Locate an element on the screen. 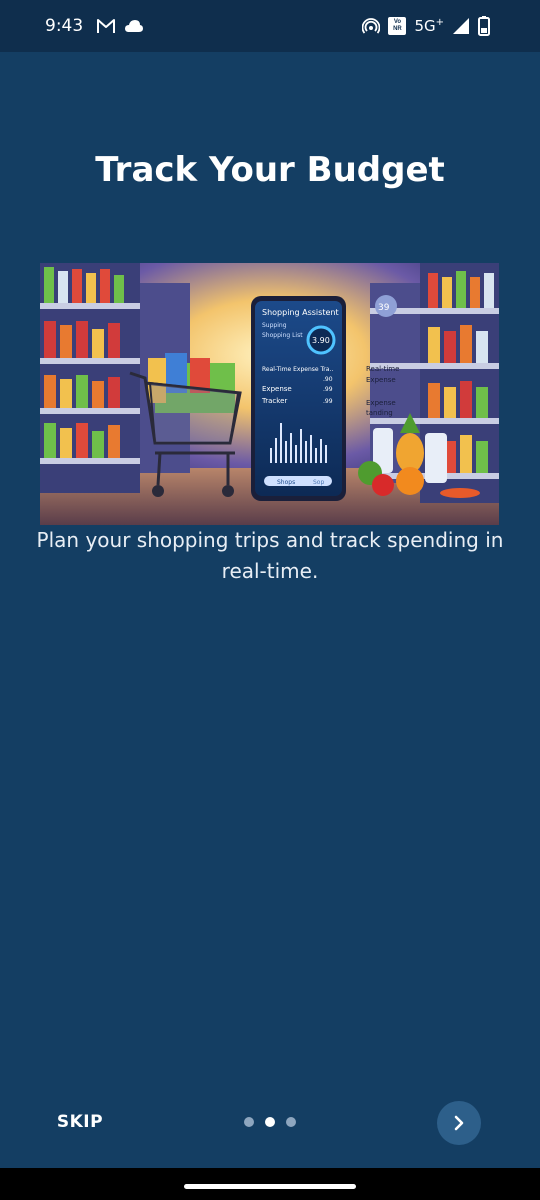 This screenshot has width=540, height=1200. volte-label-top: Vo is located at coordinates (397, 22).